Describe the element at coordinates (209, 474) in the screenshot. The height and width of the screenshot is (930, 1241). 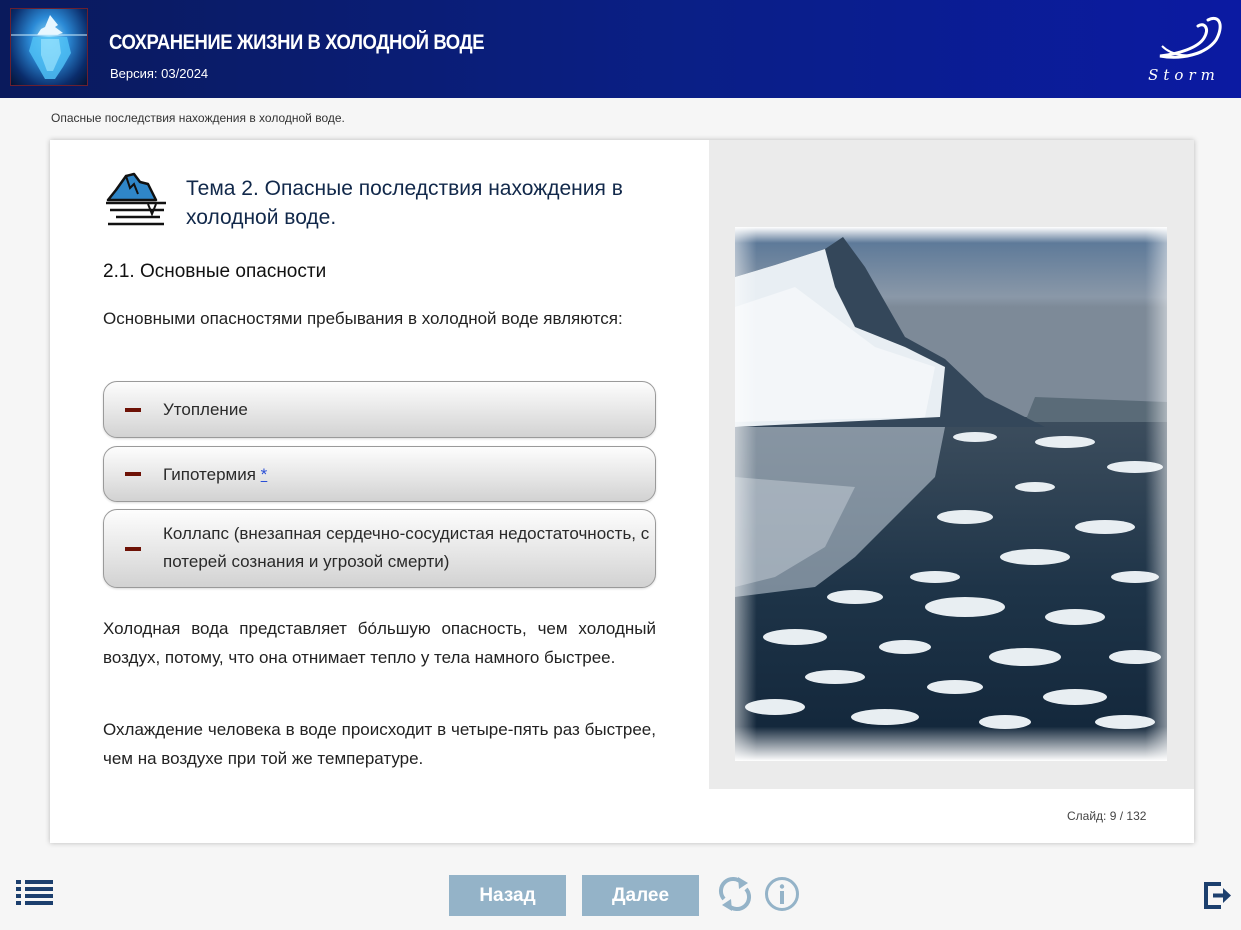
I see `hazard-label: Гипотермия` at that location.